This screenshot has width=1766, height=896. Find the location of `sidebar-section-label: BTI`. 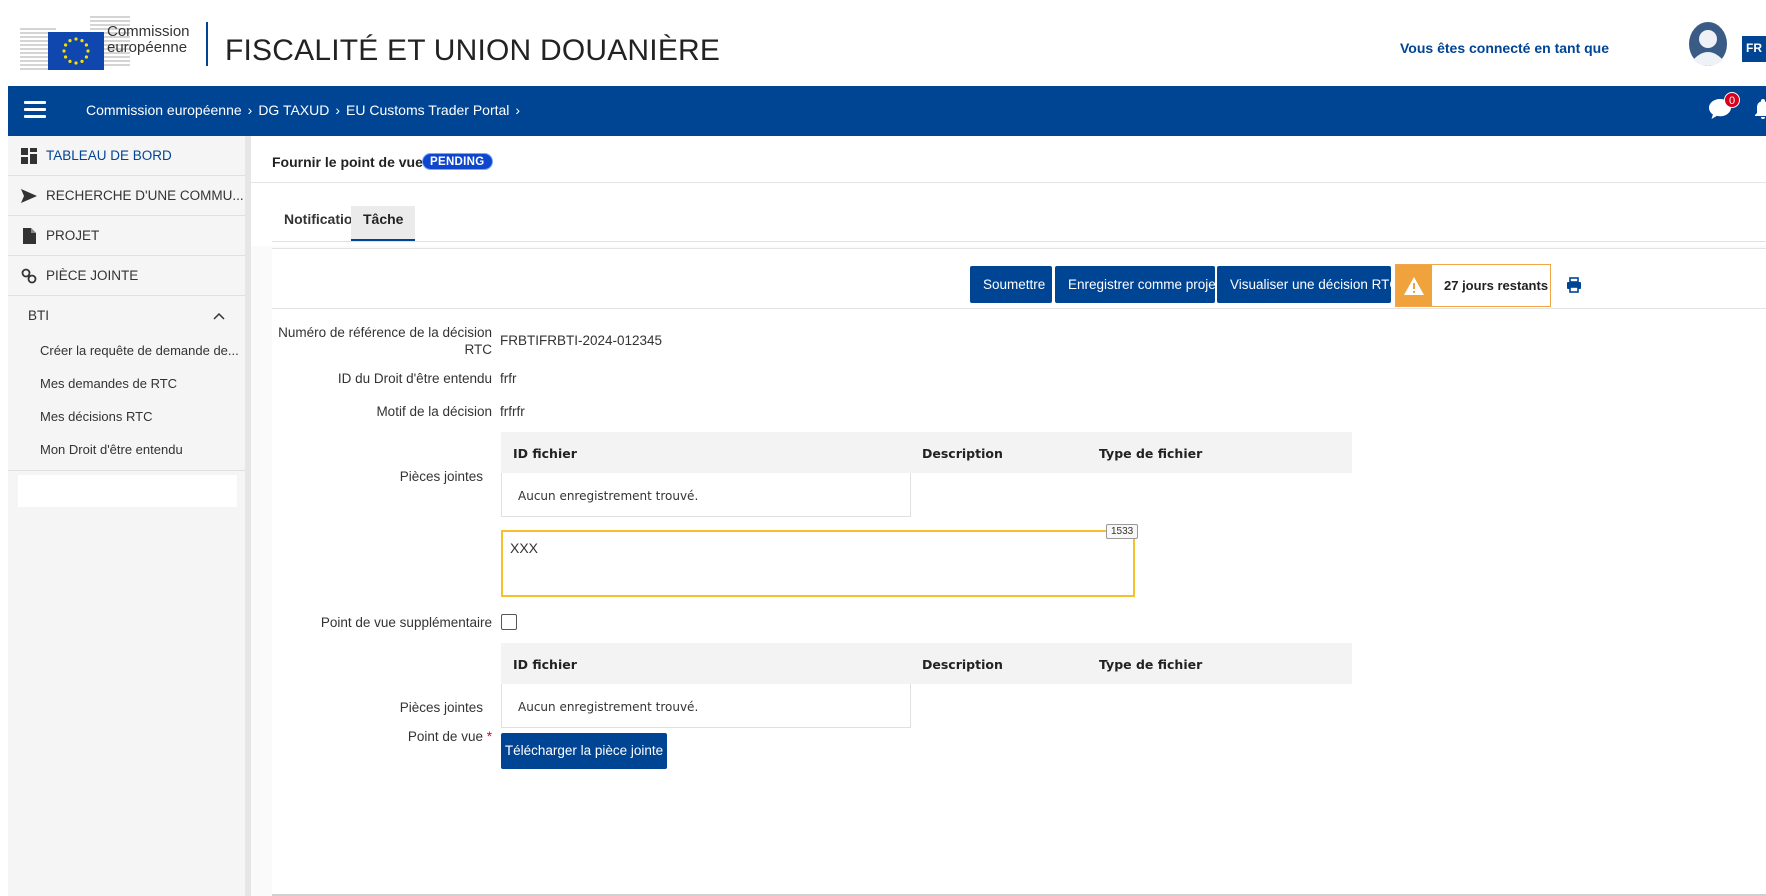

sidebar-section-label: BTI is located at coordinates (39, 315).